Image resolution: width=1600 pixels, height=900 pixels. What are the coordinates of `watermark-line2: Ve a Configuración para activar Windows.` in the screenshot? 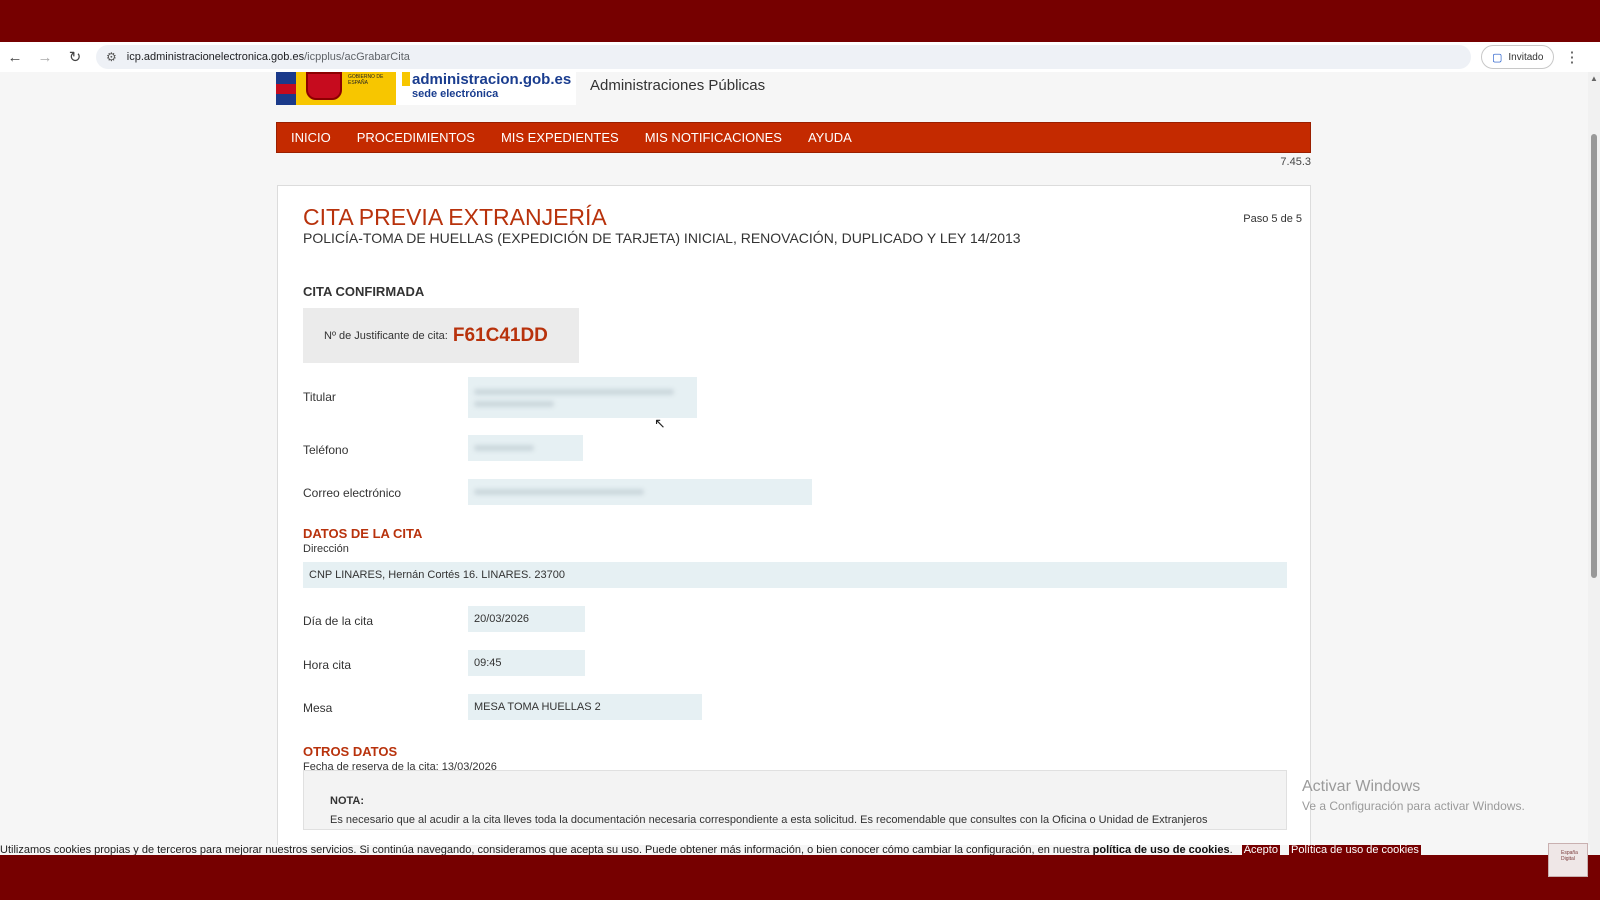 It's located at (1413, 806).